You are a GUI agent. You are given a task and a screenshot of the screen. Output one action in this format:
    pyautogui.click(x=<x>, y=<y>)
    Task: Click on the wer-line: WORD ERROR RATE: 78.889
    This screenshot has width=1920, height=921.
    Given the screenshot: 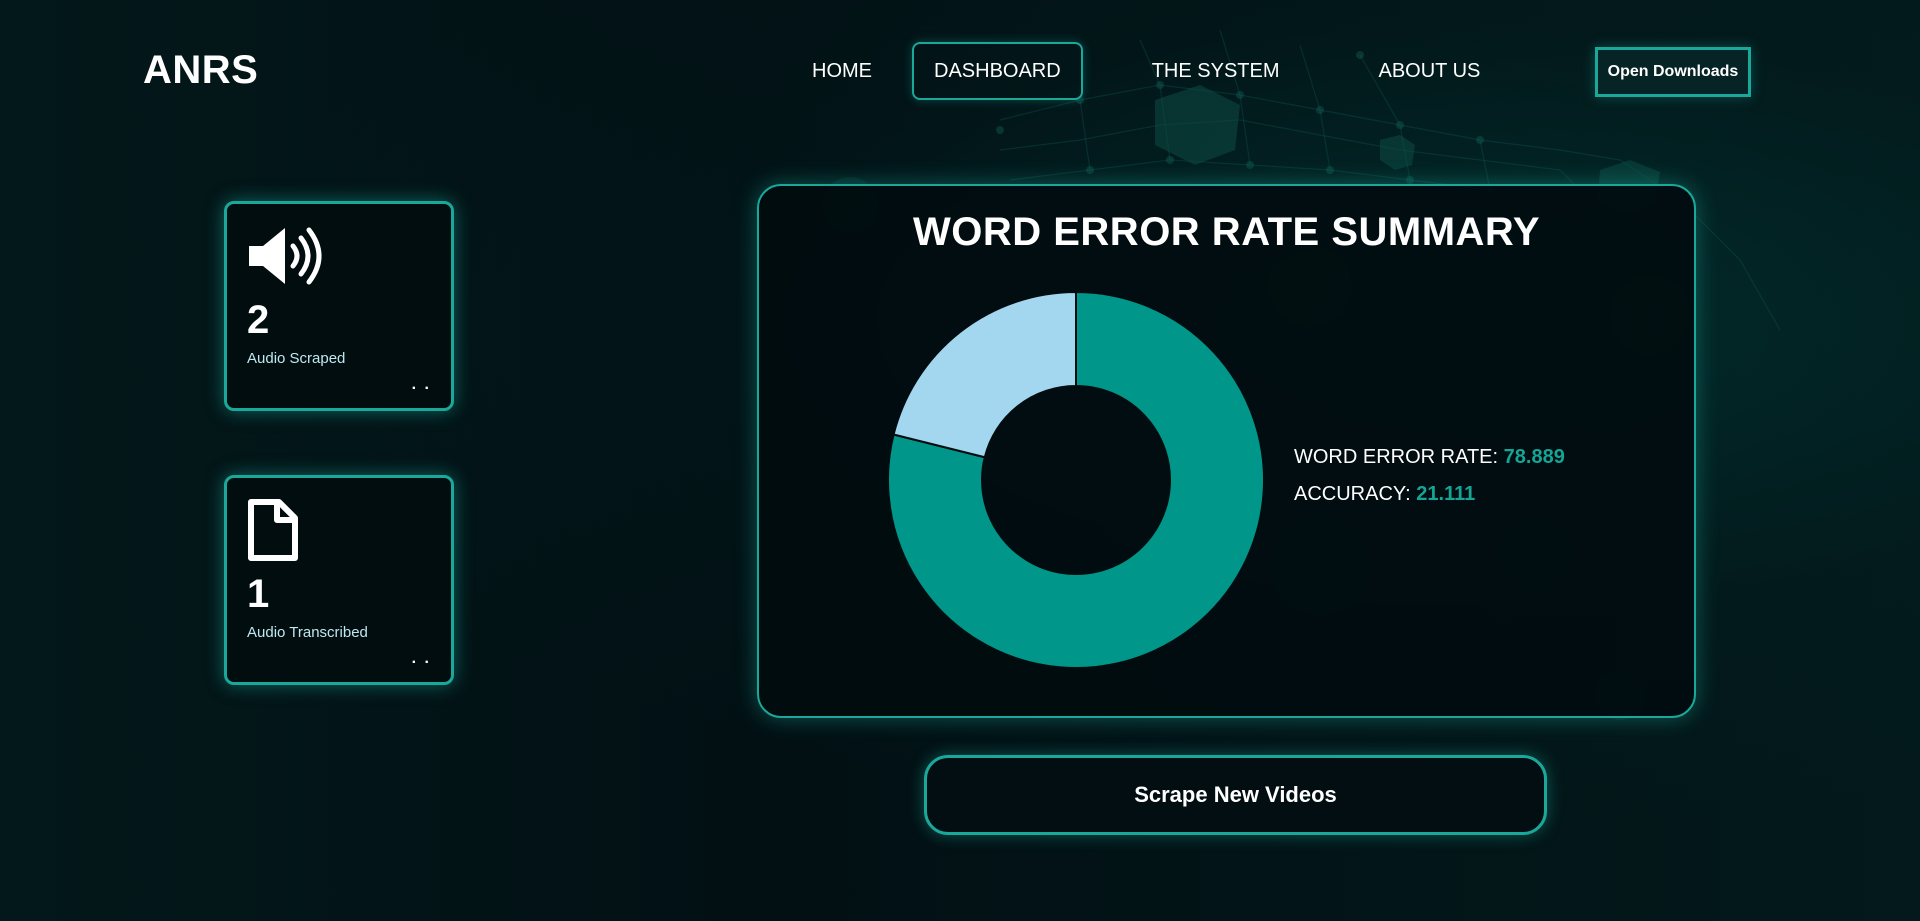 What is the action you would take?
    pyautogui.click(x=1429, y=457)
    